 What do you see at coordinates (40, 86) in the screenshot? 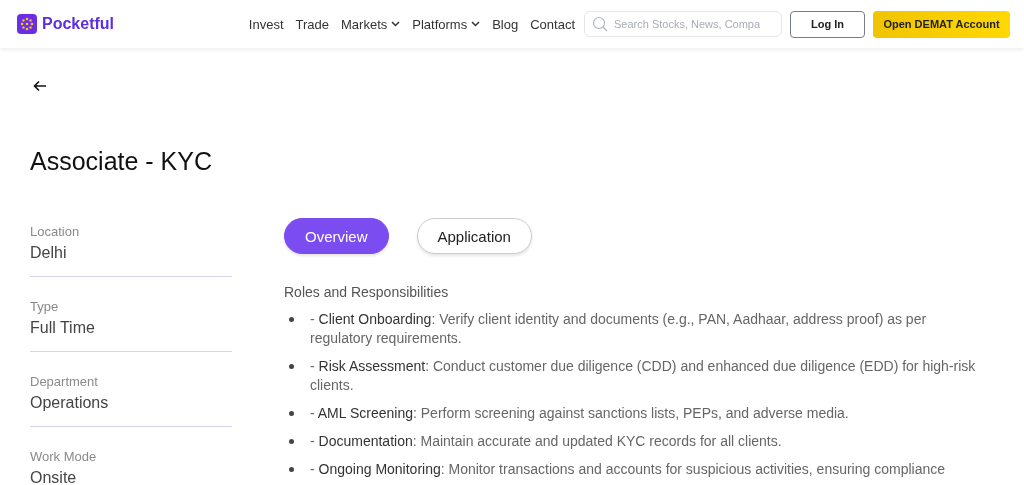
I see `back-arrow-icon` at bounding box center [40, 86].